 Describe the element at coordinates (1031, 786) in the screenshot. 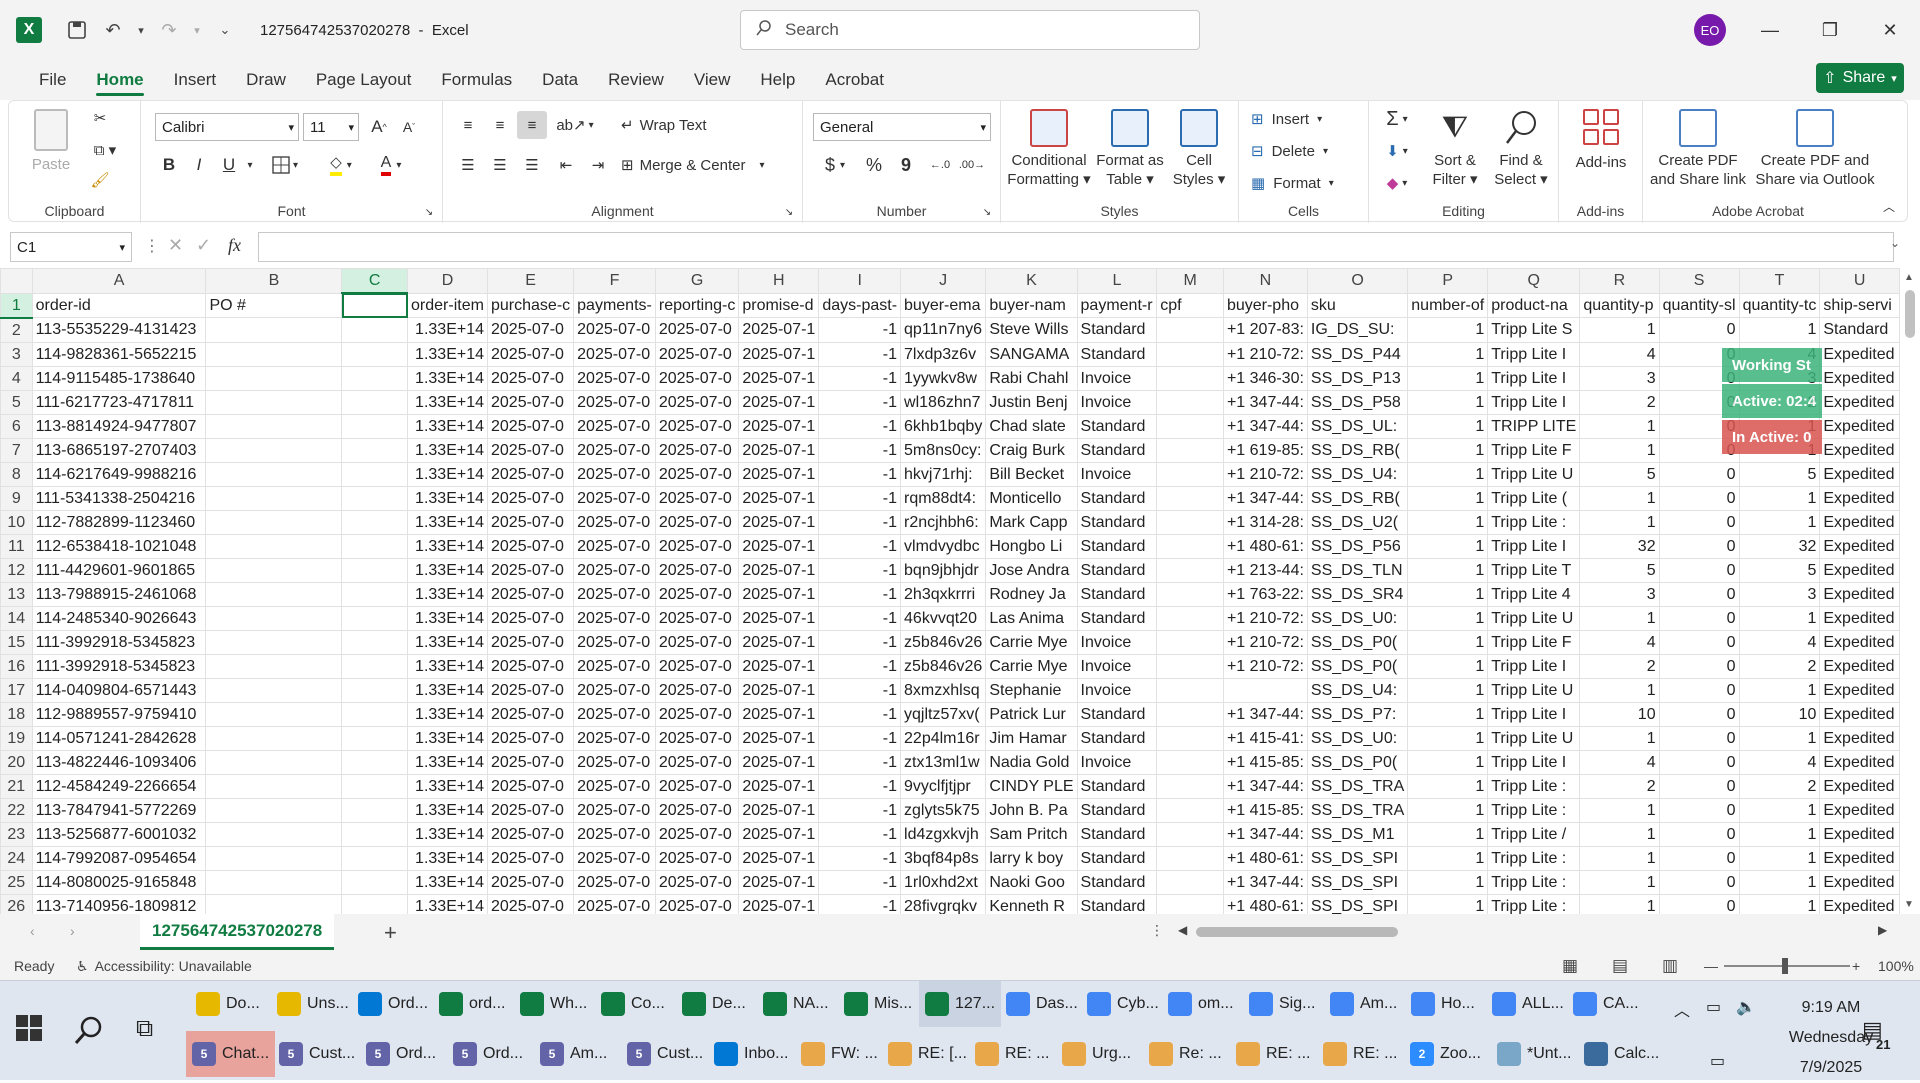

I see `cell-k21: CINDY PLE` at that location.